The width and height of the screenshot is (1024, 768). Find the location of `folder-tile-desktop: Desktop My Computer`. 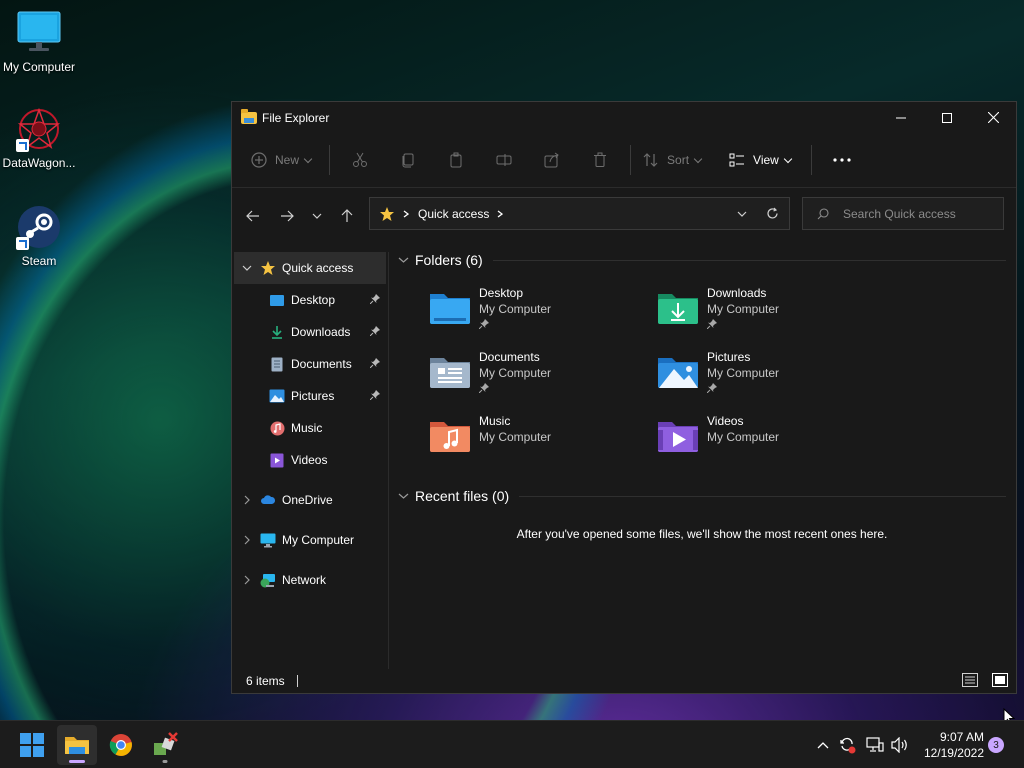

folder-tile-desktop: Desktop My Computer is located at coordinates (502, 314).